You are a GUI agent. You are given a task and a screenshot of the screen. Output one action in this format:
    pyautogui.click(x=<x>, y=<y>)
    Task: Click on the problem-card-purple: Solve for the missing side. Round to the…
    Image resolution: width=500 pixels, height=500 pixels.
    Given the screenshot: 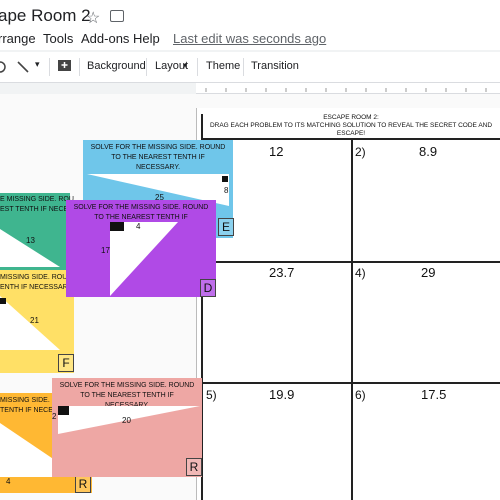 What is the action you would take?
    pyautogui.click(x=141, y=248)
    